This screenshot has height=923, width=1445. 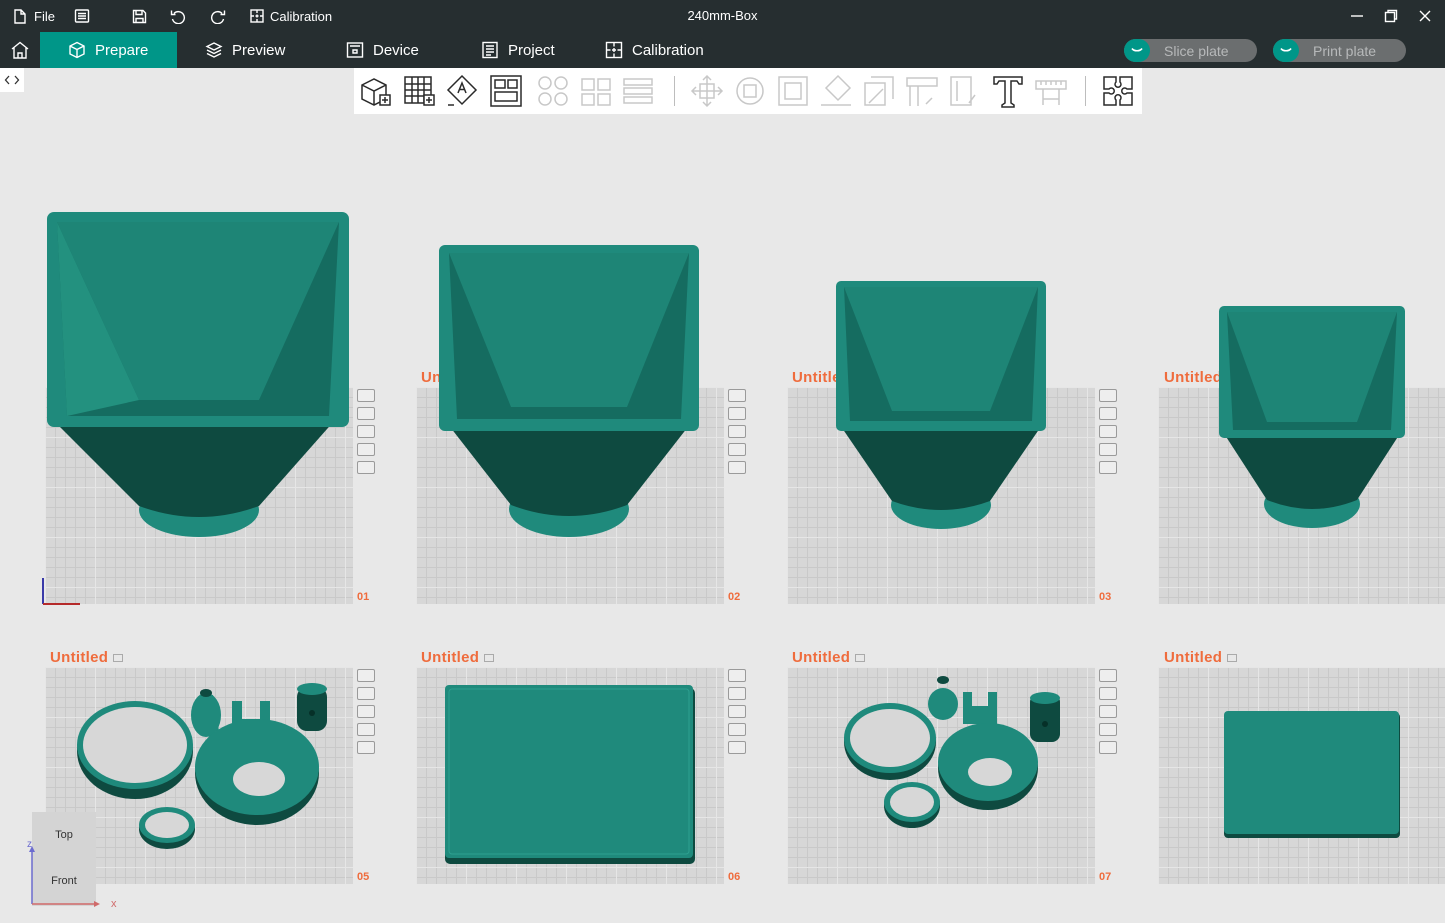 What do you see at coordinates (1008, 91) in the screenshot?
I see `text-button` at bounding box center [1008, 91].